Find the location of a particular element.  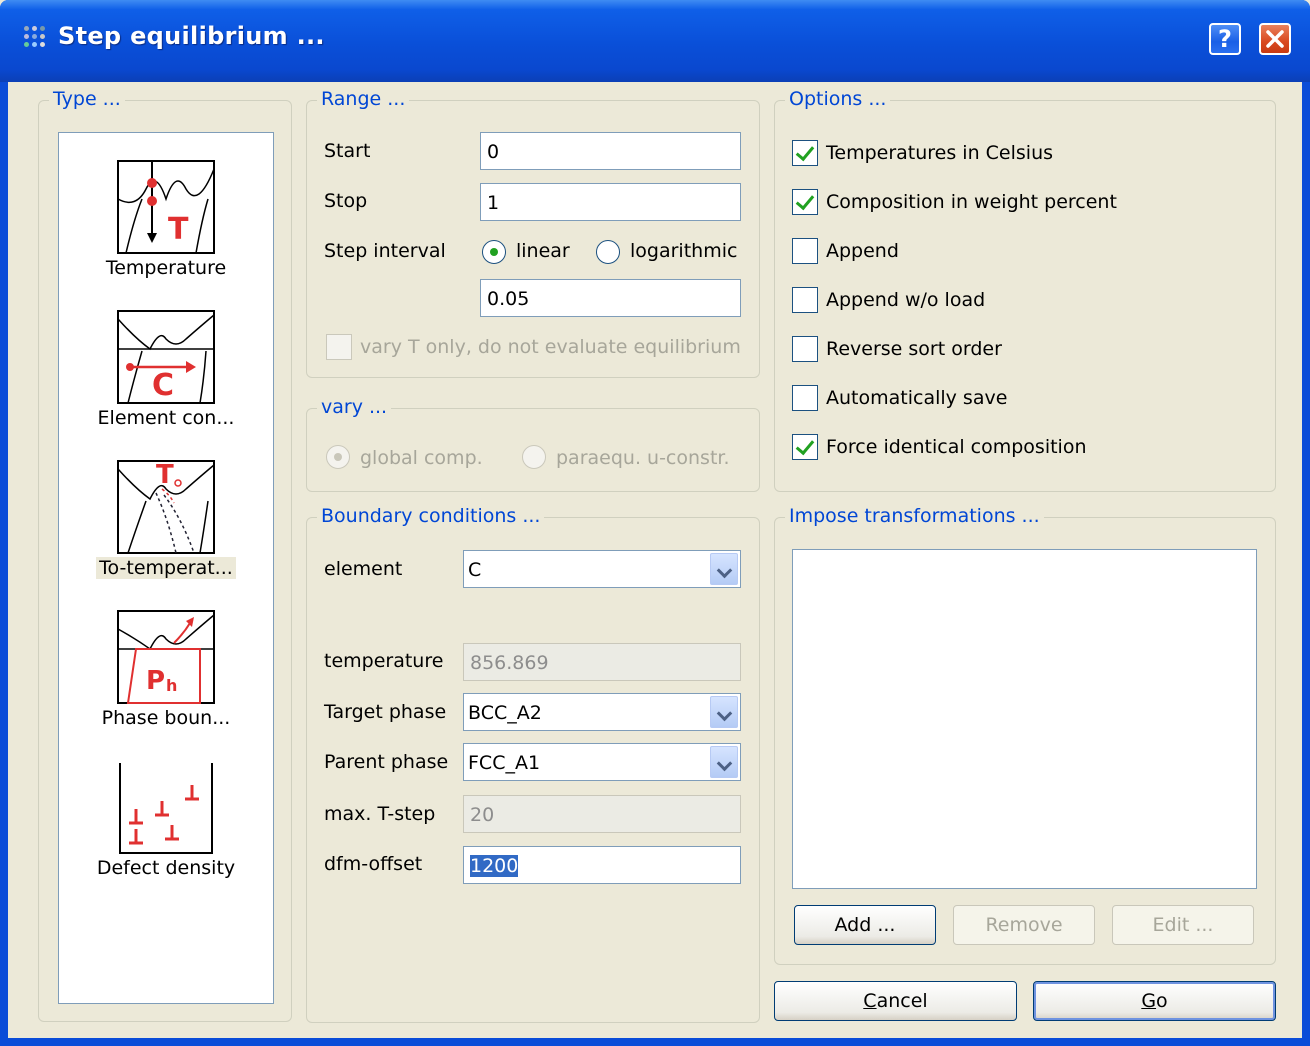

close-icon is located at coordinates (1275, 39).